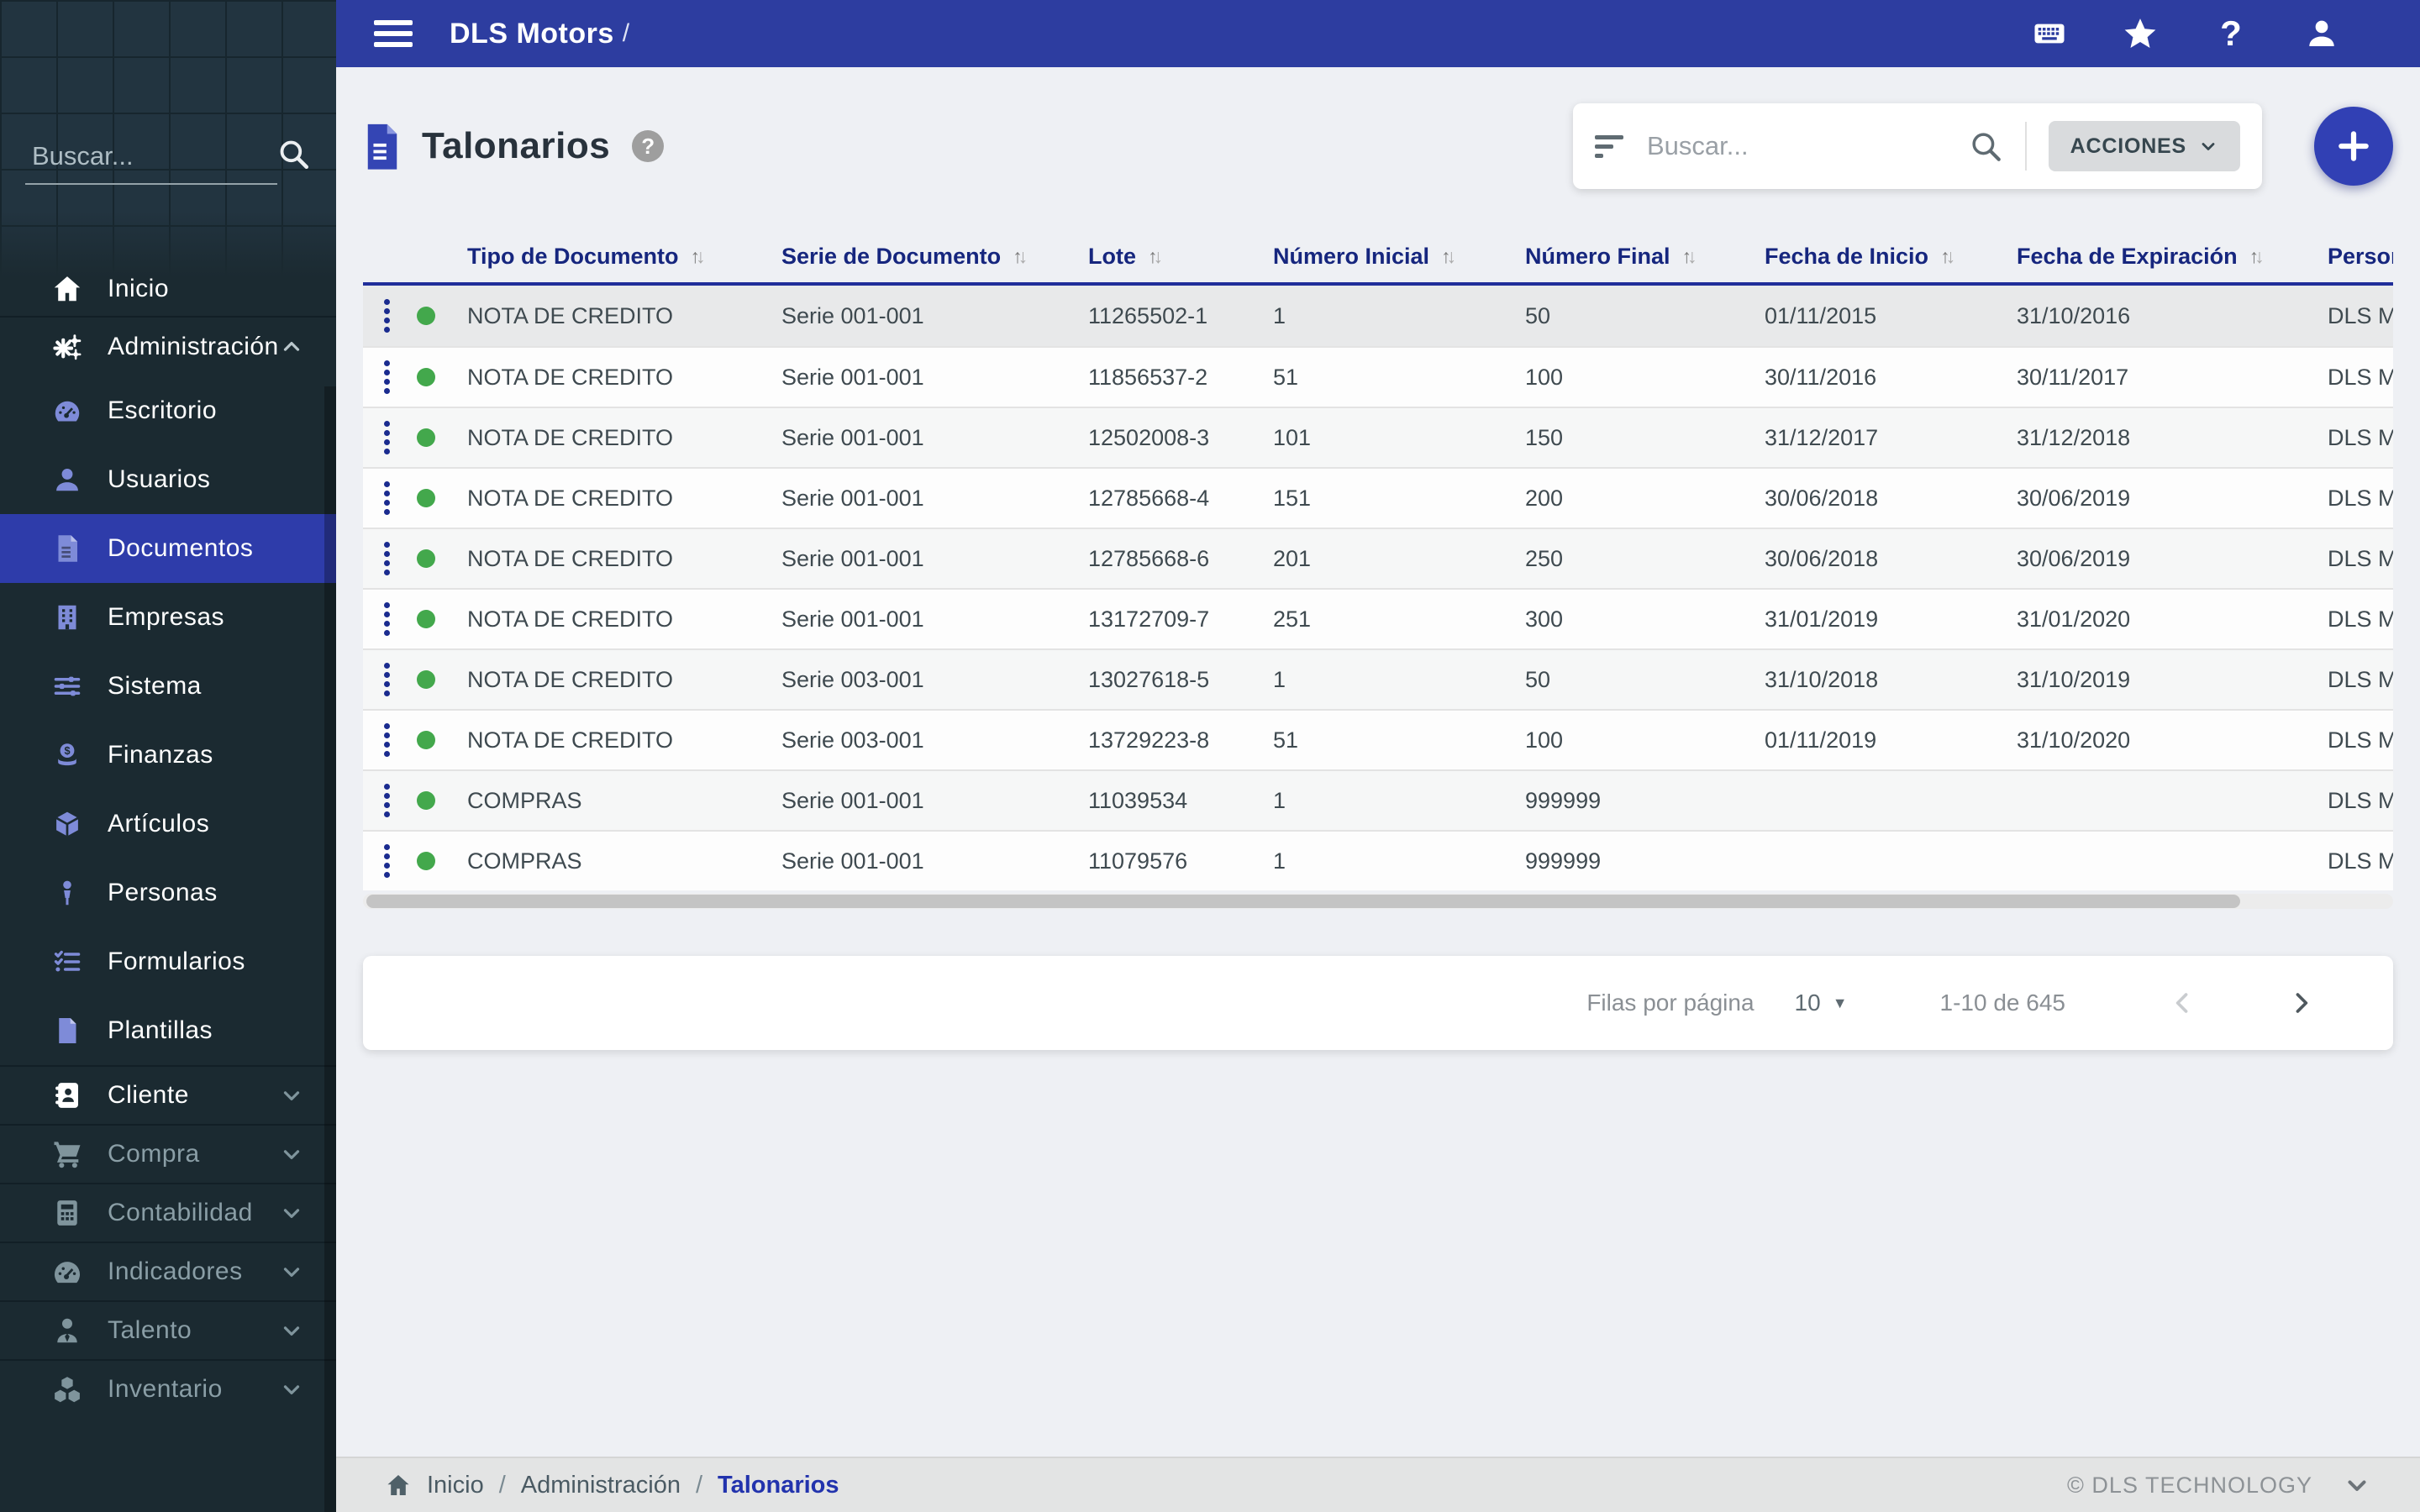  What do you see at coordinates (779, 1485) in the screenshot?
I see `breadcrumb-item-talonarios: Talonarios` at bounding box center [779, 1485].